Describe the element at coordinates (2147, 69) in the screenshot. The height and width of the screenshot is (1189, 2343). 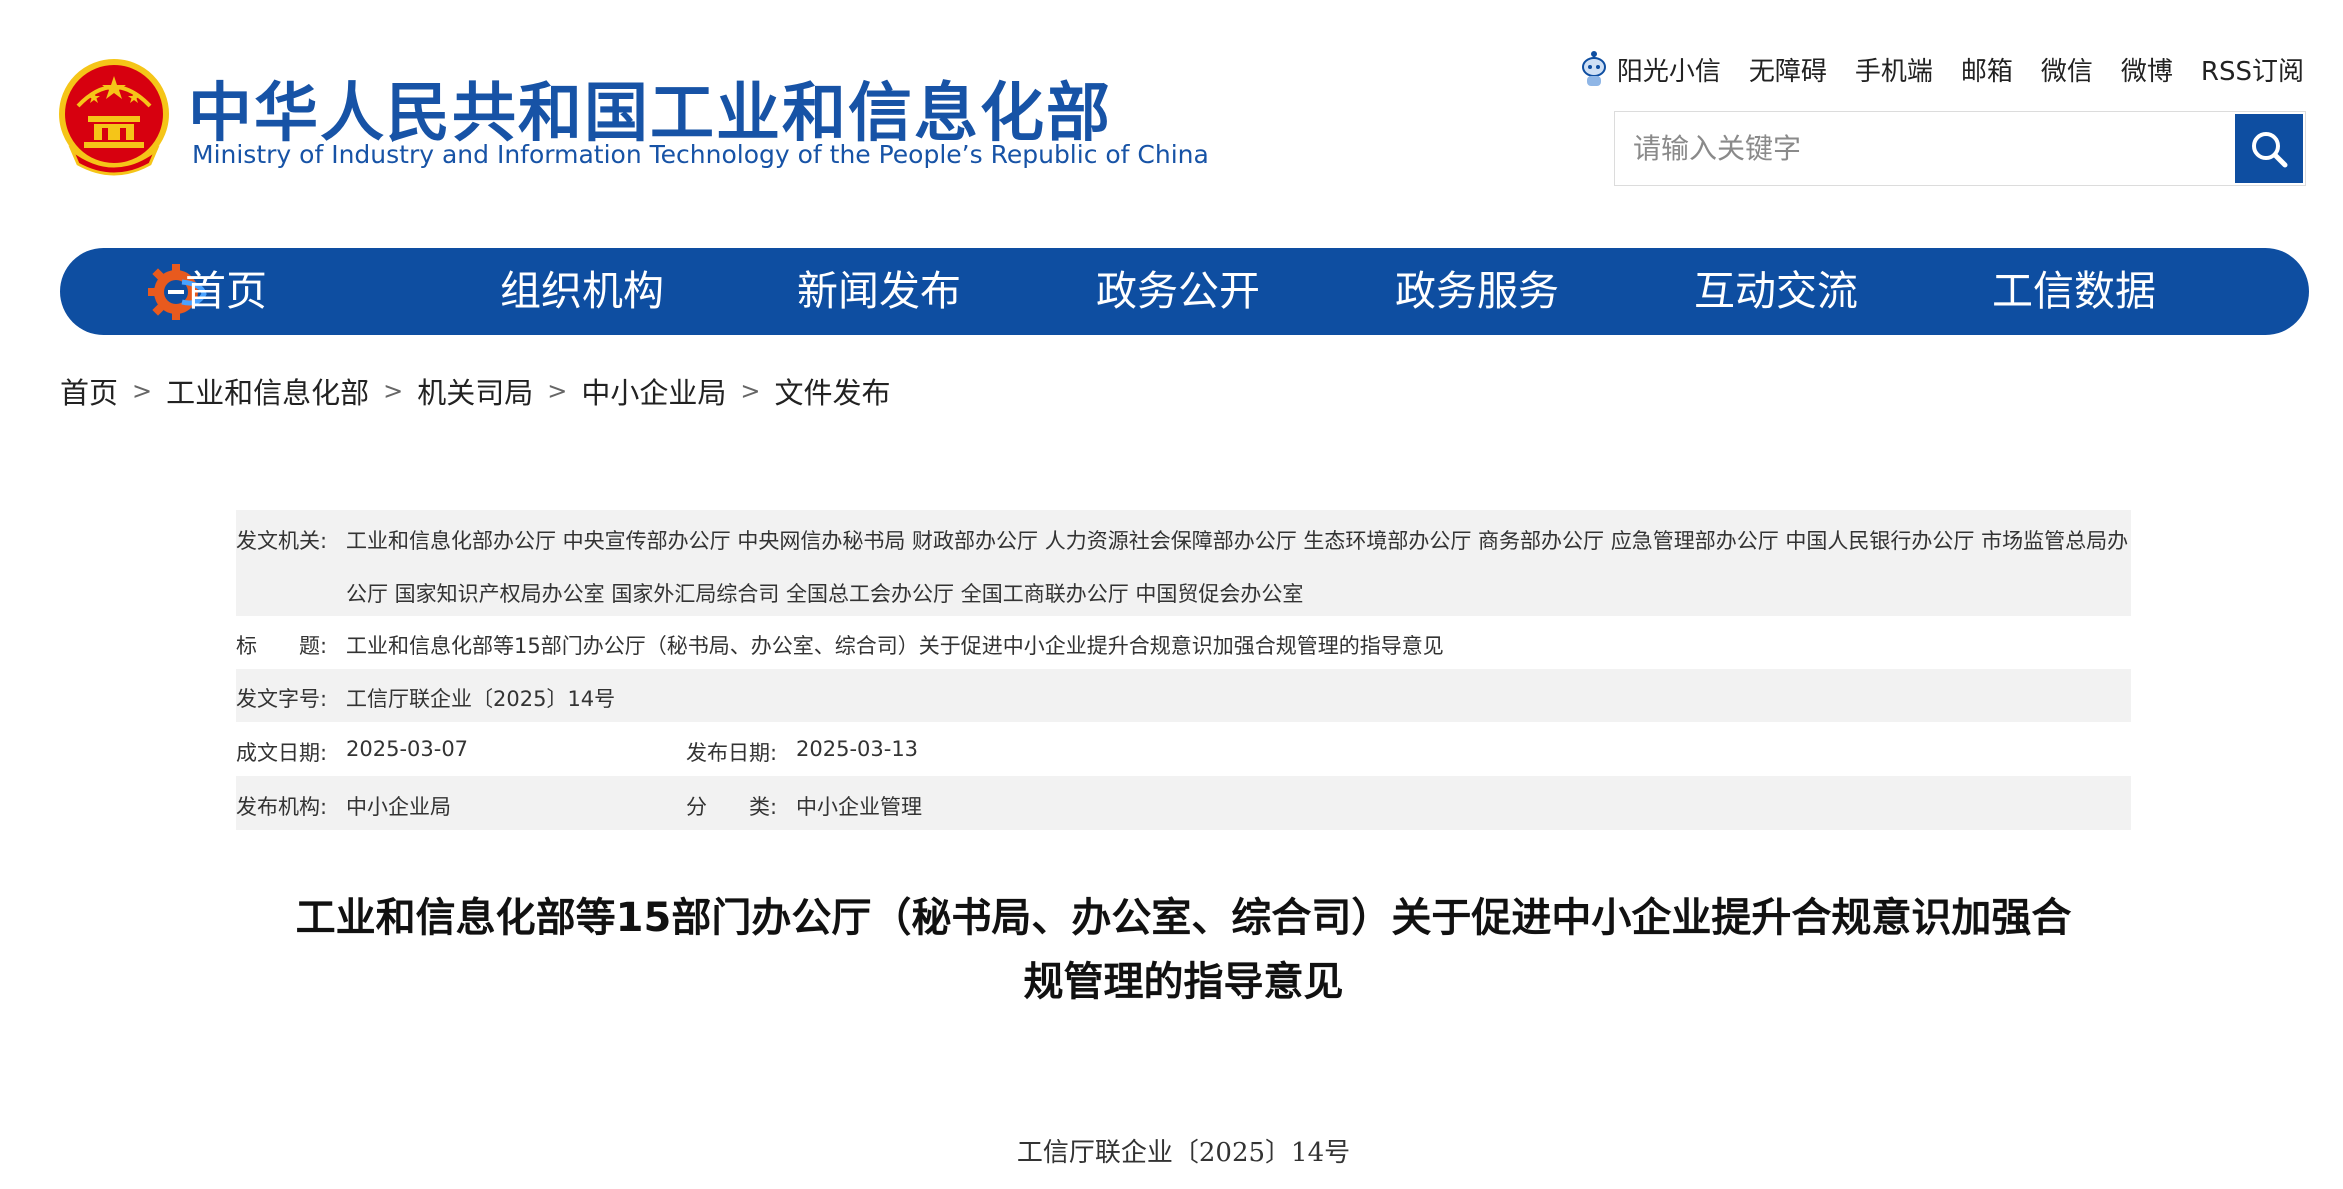
I see `top-link-weibo: 微博` at that location.